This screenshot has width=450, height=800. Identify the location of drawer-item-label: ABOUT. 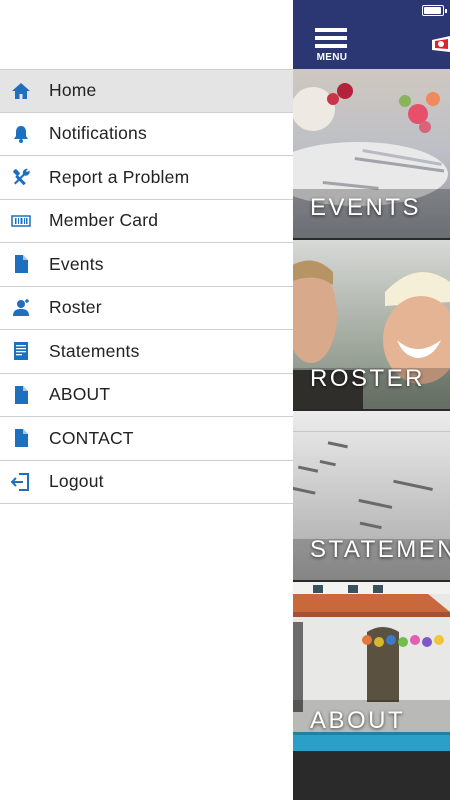
(80, 394).